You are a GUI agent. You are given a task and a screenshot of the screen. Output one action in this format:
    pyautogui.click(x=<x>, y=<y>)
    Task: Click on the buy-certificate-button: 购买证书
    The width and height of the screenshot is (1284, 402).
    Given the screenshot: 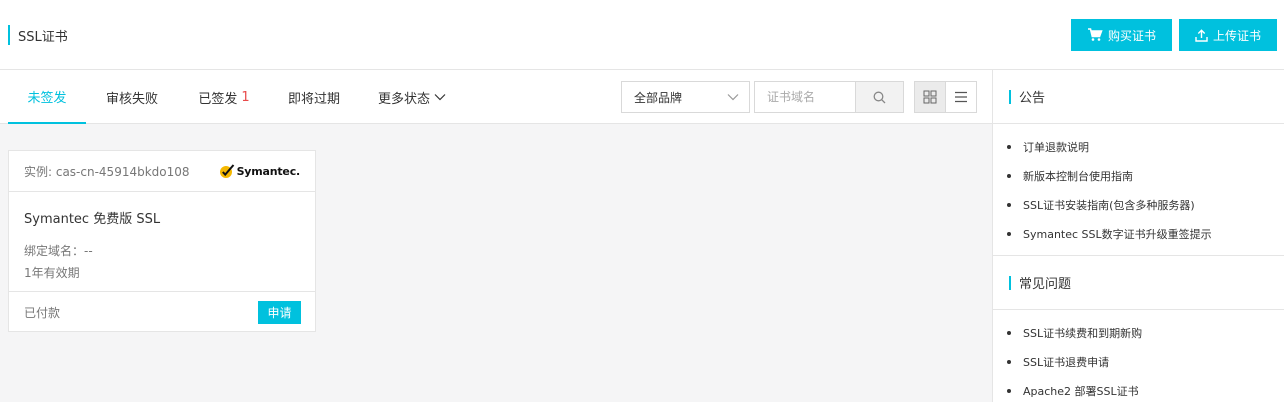 What is the action you would take?
    pyautogui.click(x=1121, y=35)
    